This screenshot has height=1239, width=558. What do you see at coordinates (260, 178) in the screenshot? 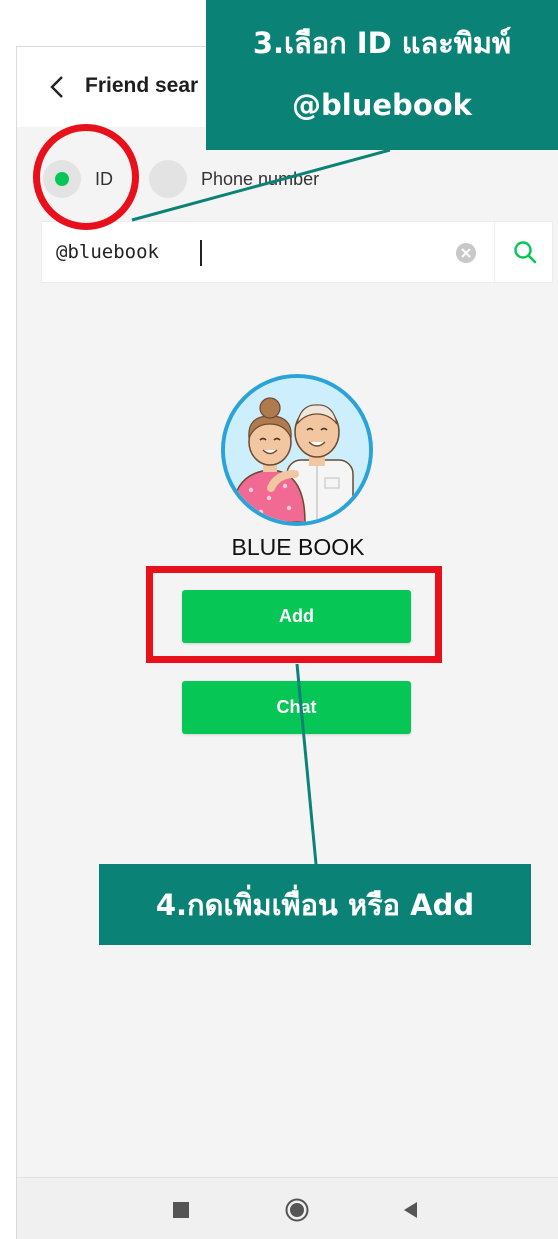
I see `radio-label-phone: Phone number` at bounding box center [260, 178].